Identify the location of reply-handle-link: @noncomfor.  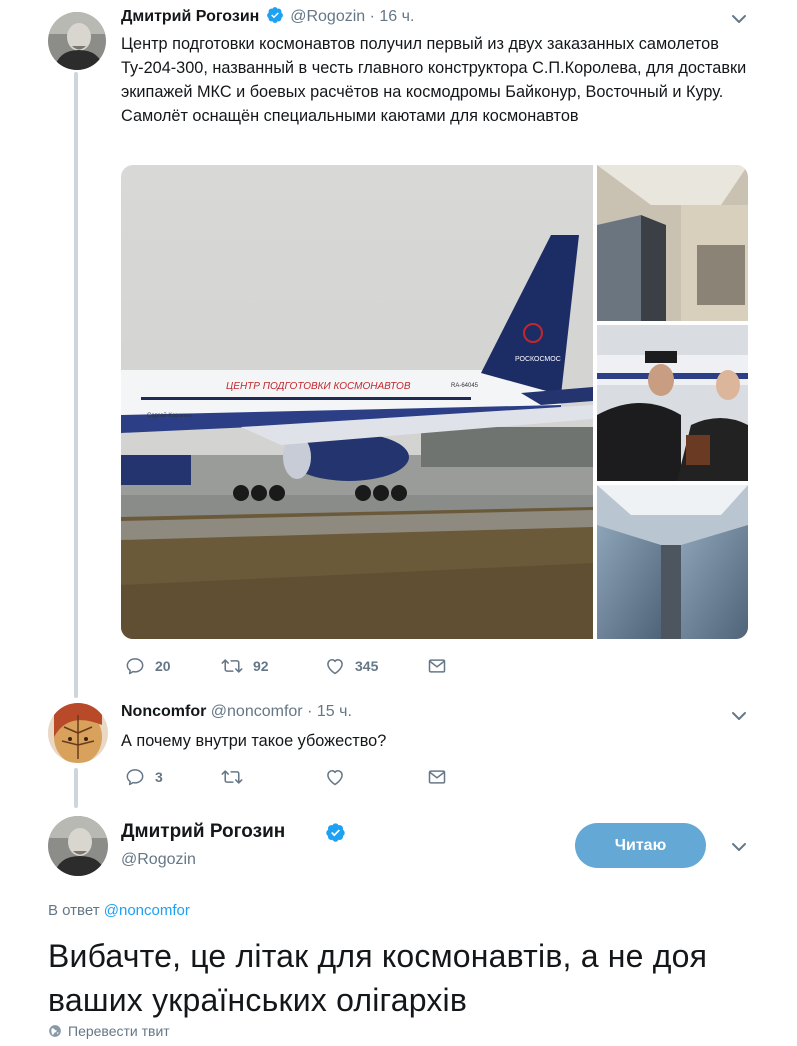
(147, 910).